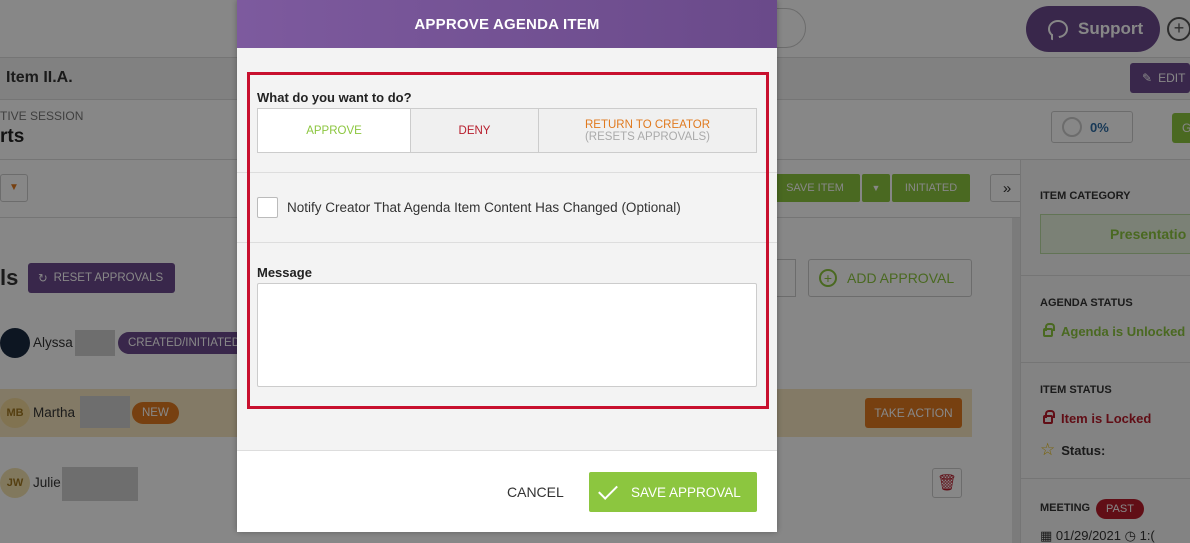  I want to click on modal-title: APPROVE AGENDA ITEM, so click(507, 24).